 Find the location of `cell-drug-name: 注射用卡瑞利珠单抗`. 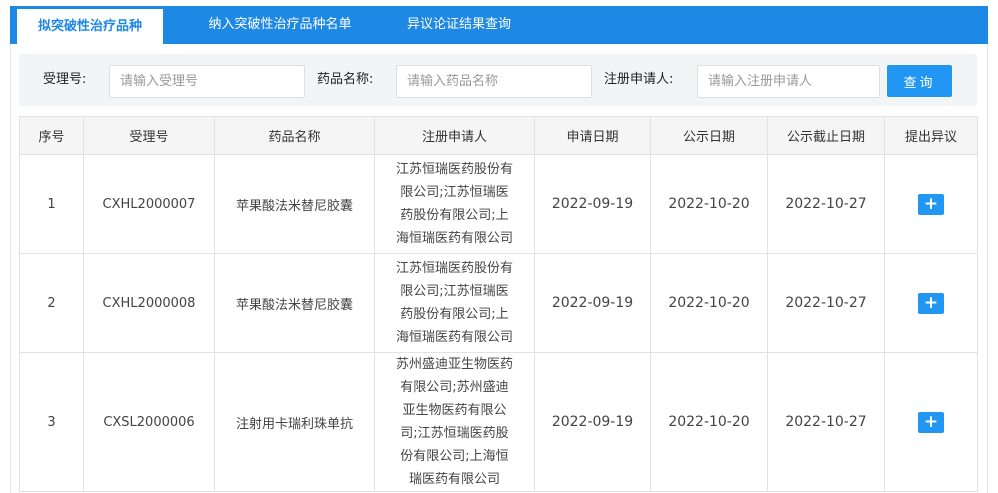

cell-drug-name: 注射用卡瑞利珠单抗 is located at coordinates (294, 422).